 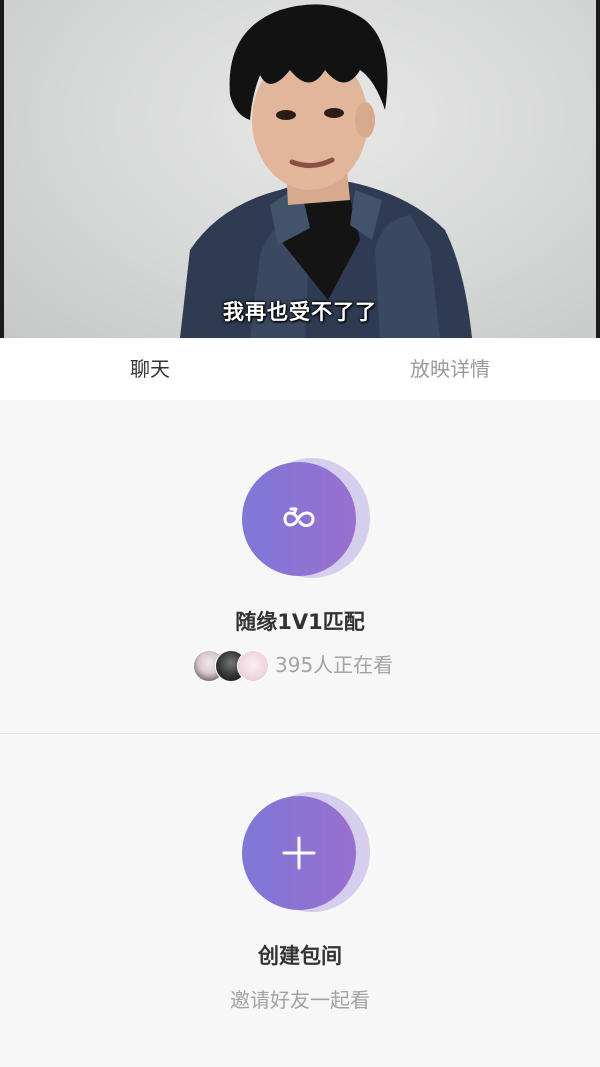 What do you see at coordinates (450, 369) in the screenshot?
I see `tab-screening-details: 放映详情` at bounding box center [450, 369].